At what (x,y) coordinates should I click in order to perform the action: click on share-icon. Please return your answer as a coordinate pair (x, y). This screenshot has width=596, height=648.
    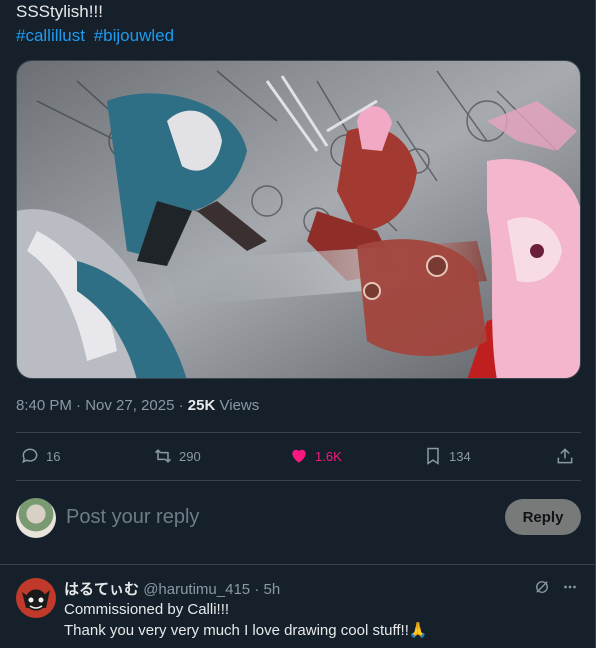
    Looking at the image, I should click on (565, 456).